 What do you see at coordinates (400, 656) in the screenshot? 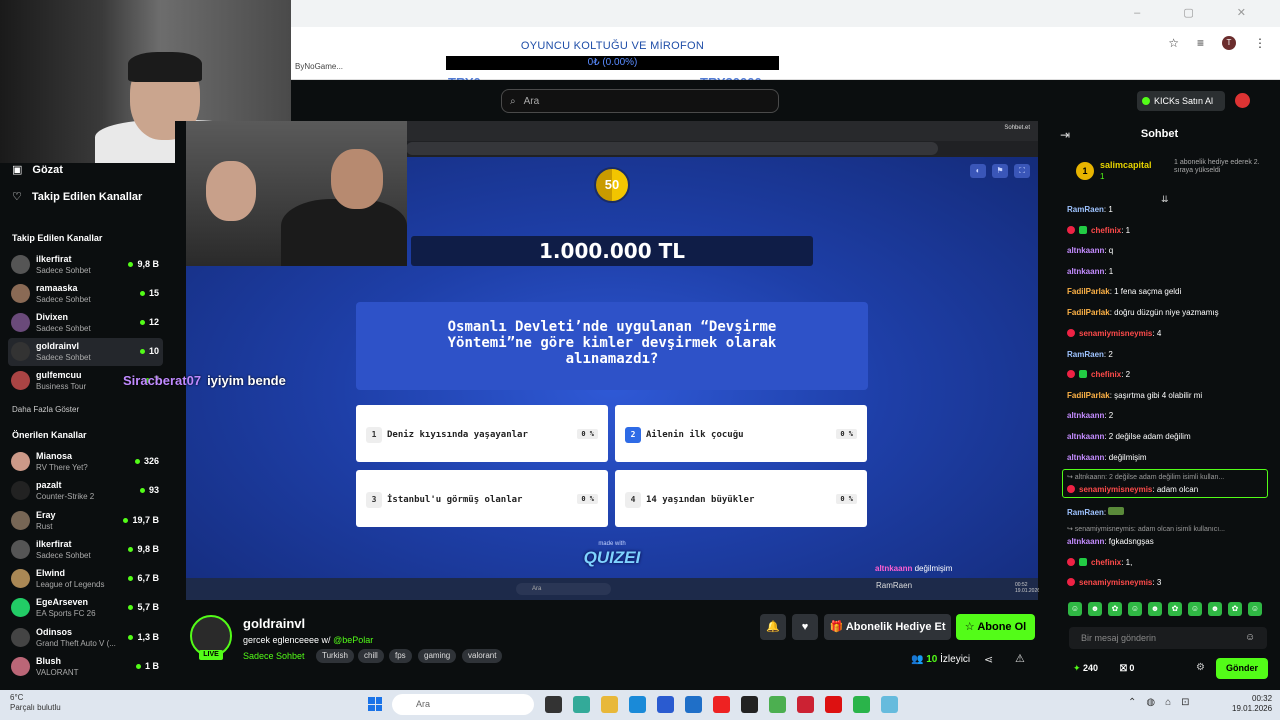
I see `tag: fps` at bounding box center [400, 656].